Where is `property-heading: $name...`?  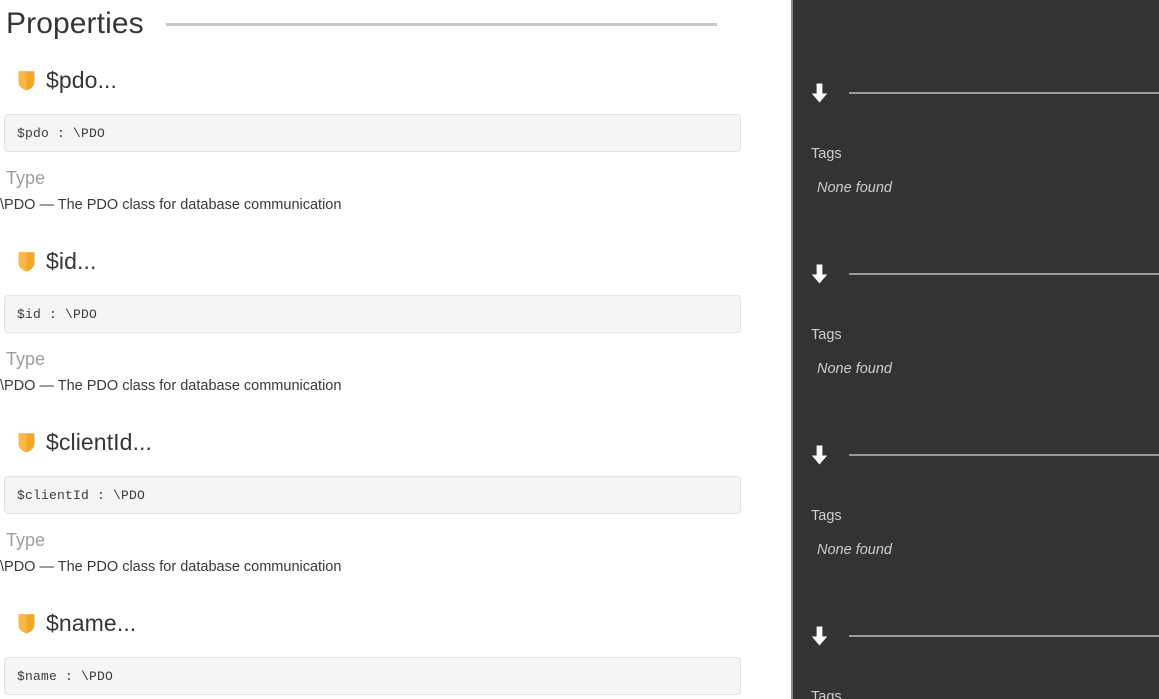
property-heading: $name... is located at coordinates (395, 623).